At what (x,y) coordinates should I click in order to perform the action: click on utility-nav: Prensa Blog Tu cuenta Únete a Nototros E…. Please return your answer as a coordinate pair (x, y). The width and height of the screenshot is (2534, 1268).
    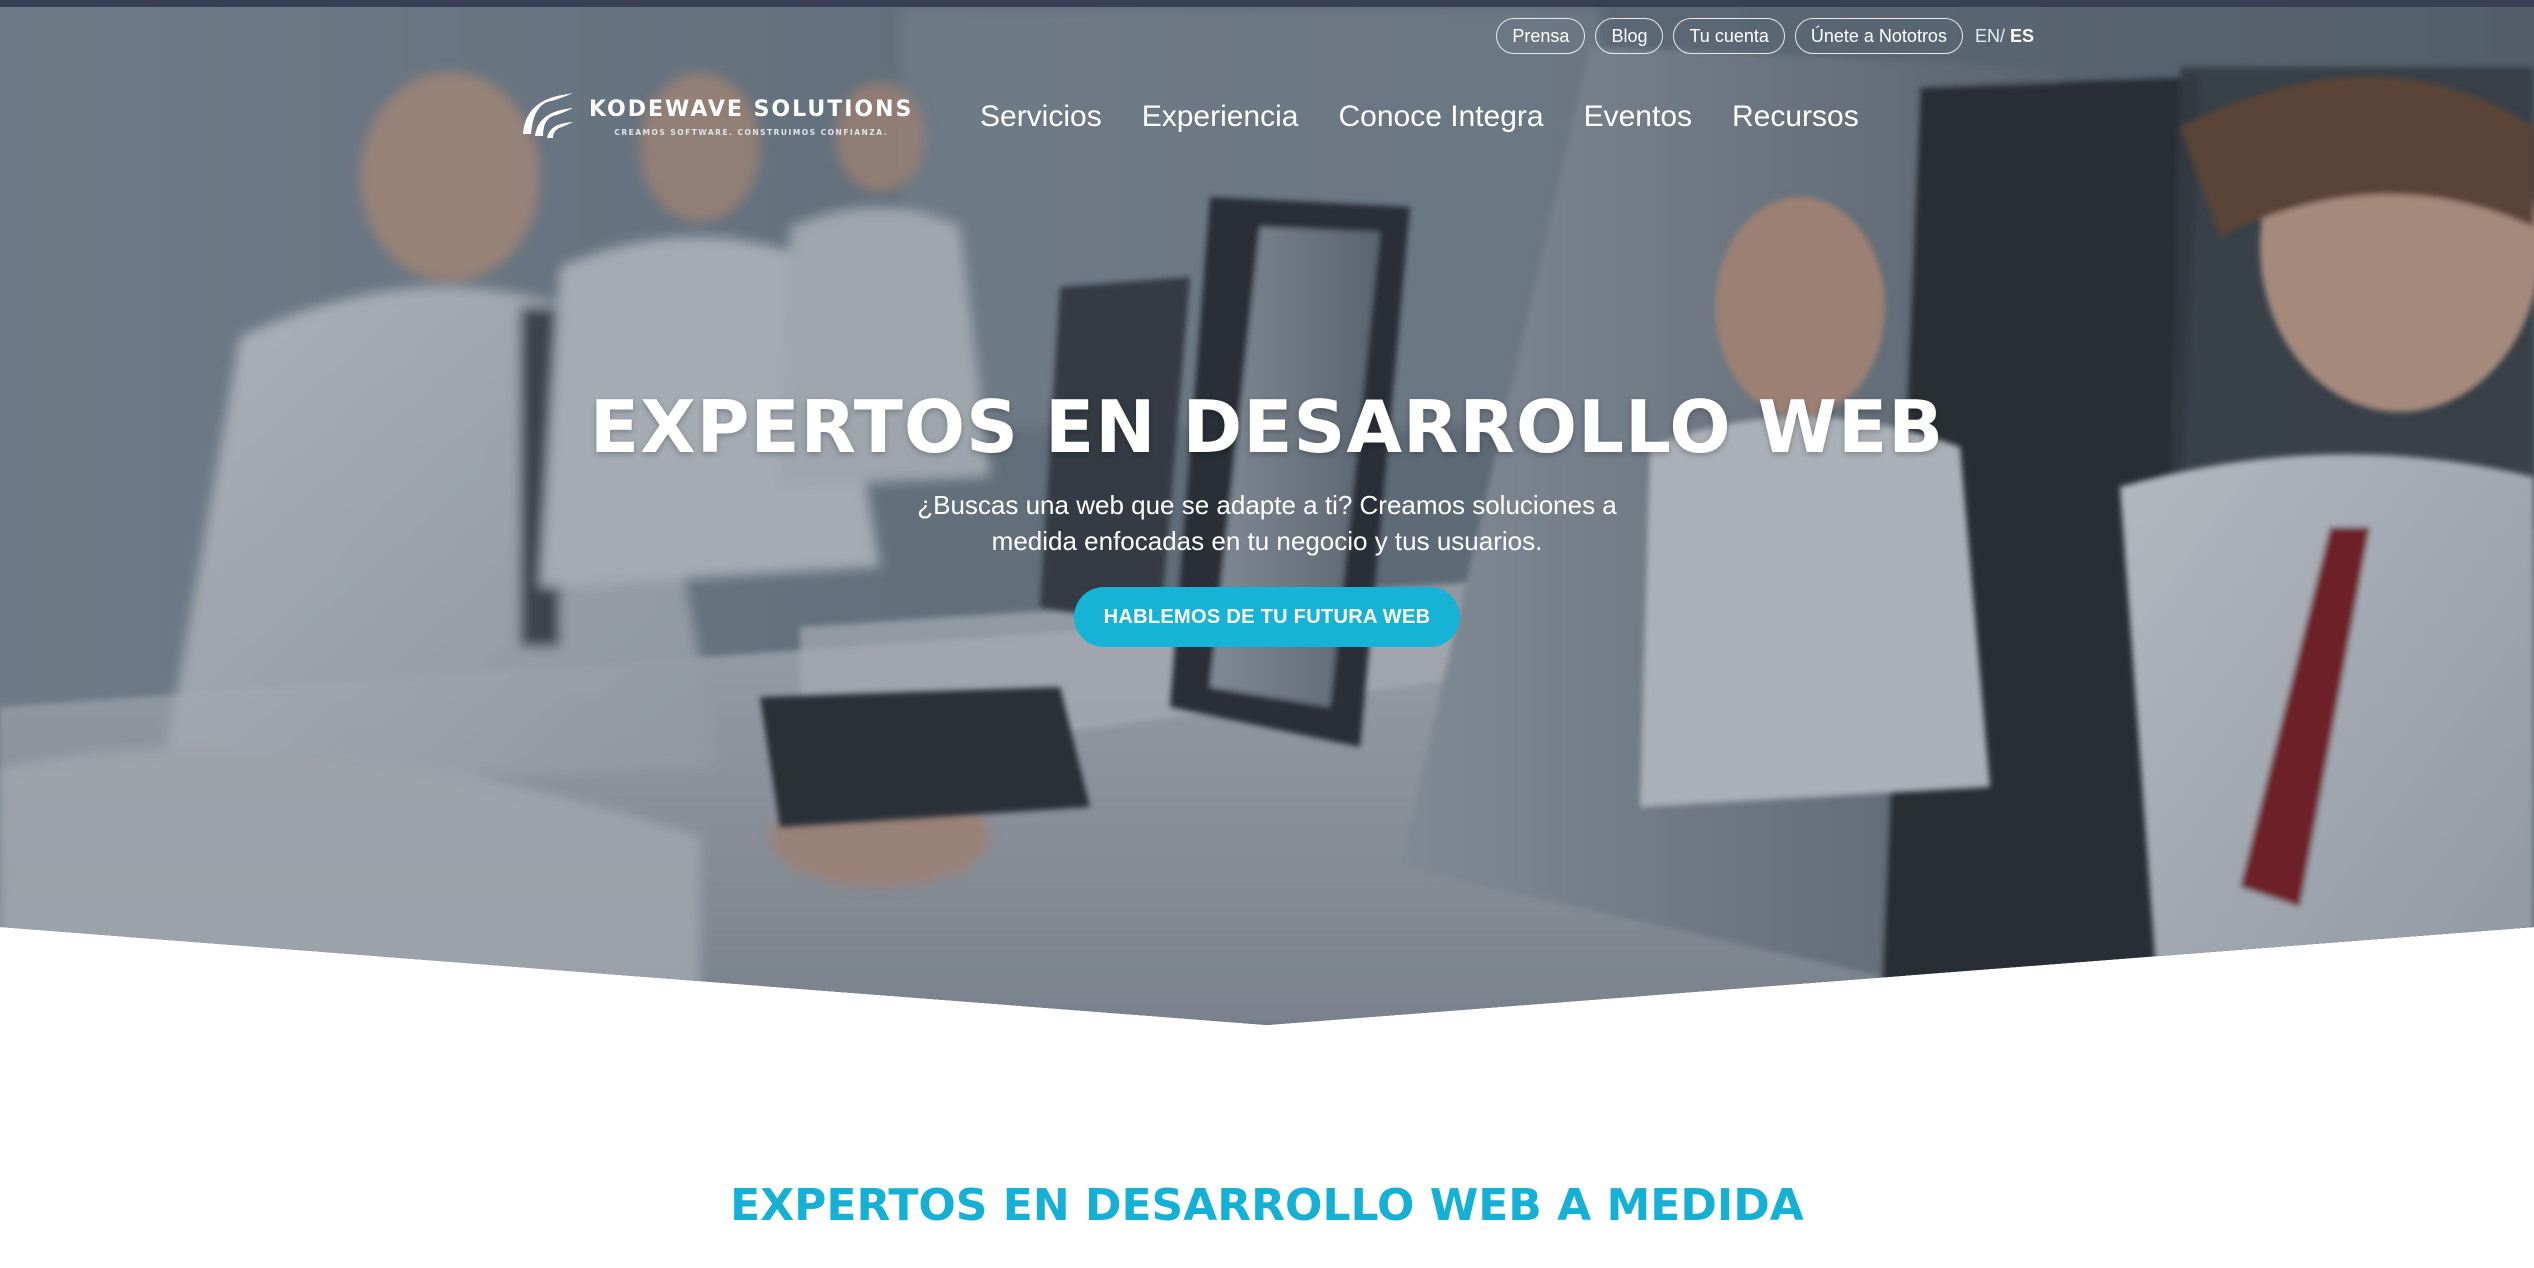
    Looking at the image, I should click on (1765, 36).